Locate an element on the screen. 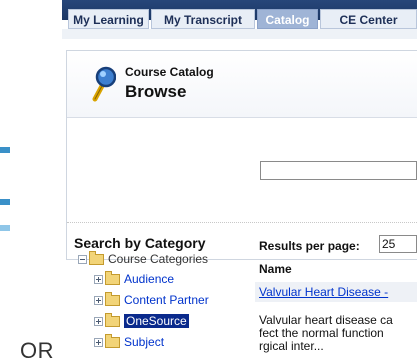 This screenshot has width=417, height=364. tree-item-label: Content Partner is located at coordinates (166, 300).